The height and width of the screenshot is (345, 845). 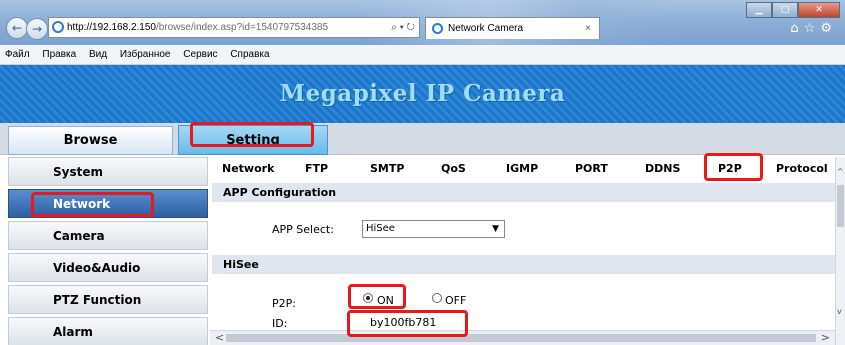 I want to click on menu-tools: Сервис, so click(x=200, y=54).